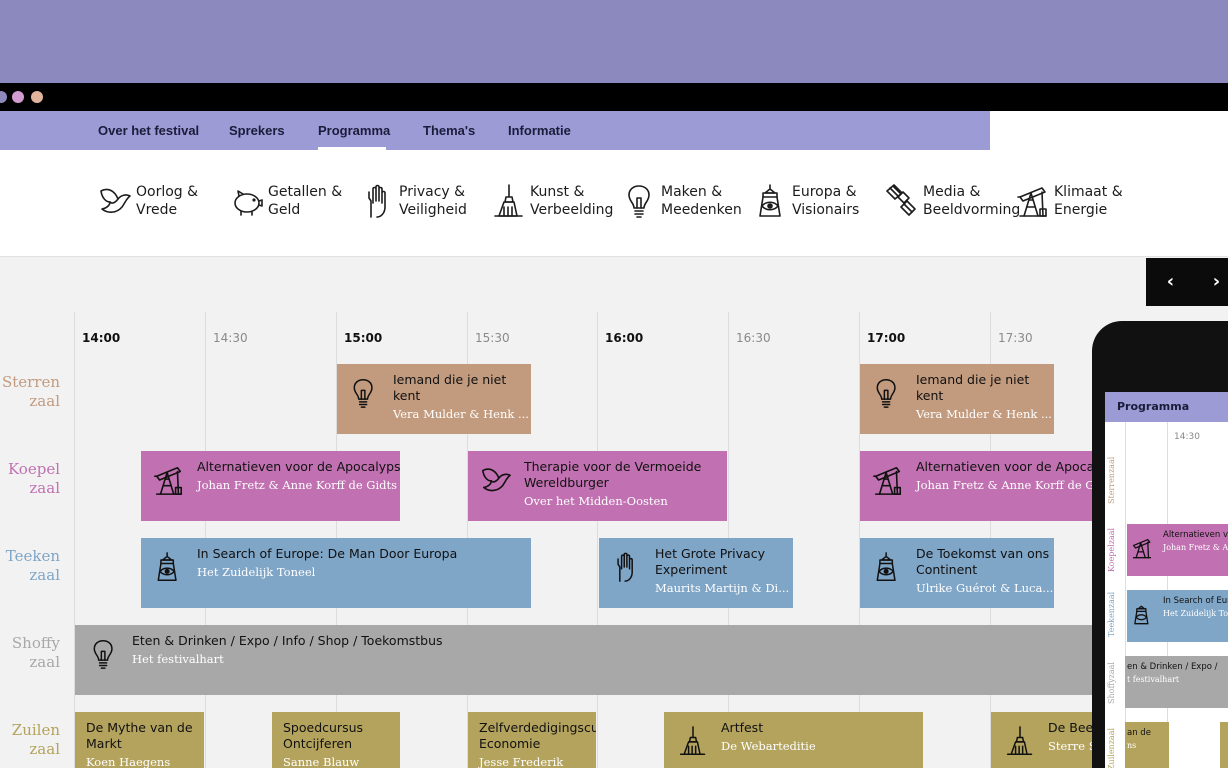 Image resolution: width=1228 pixels, height=768 pixels. I want to click on event-speakers: Over het Midden-Oosten, so click(596, 501).